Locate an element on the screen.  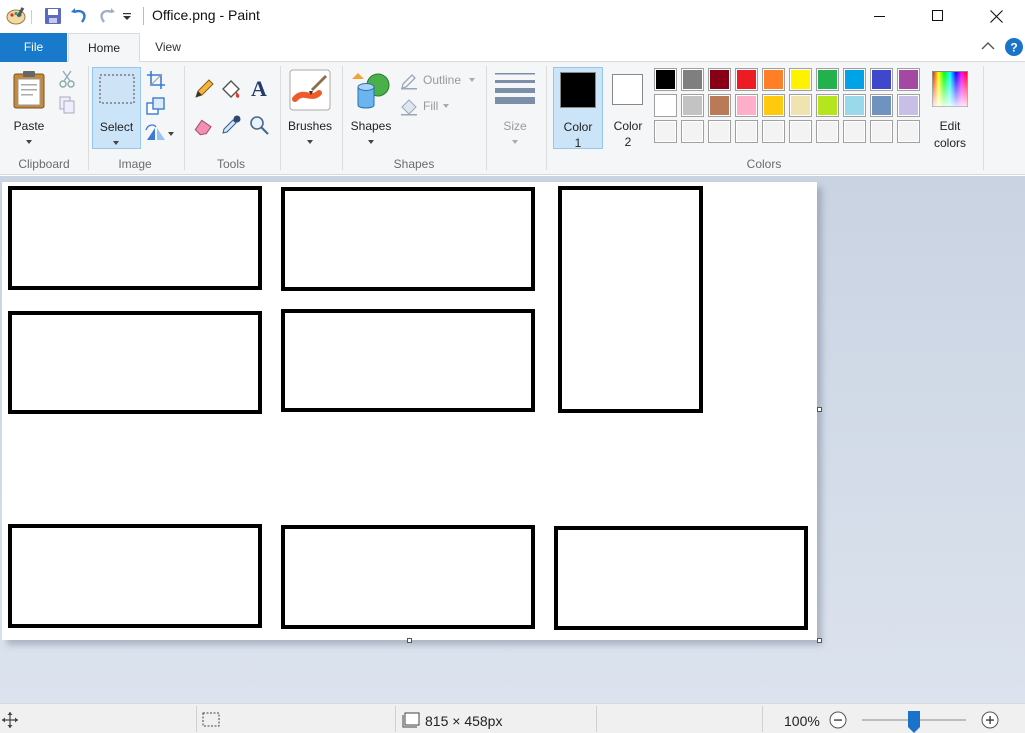
tab-view: View is located at coordinates (168, 47).